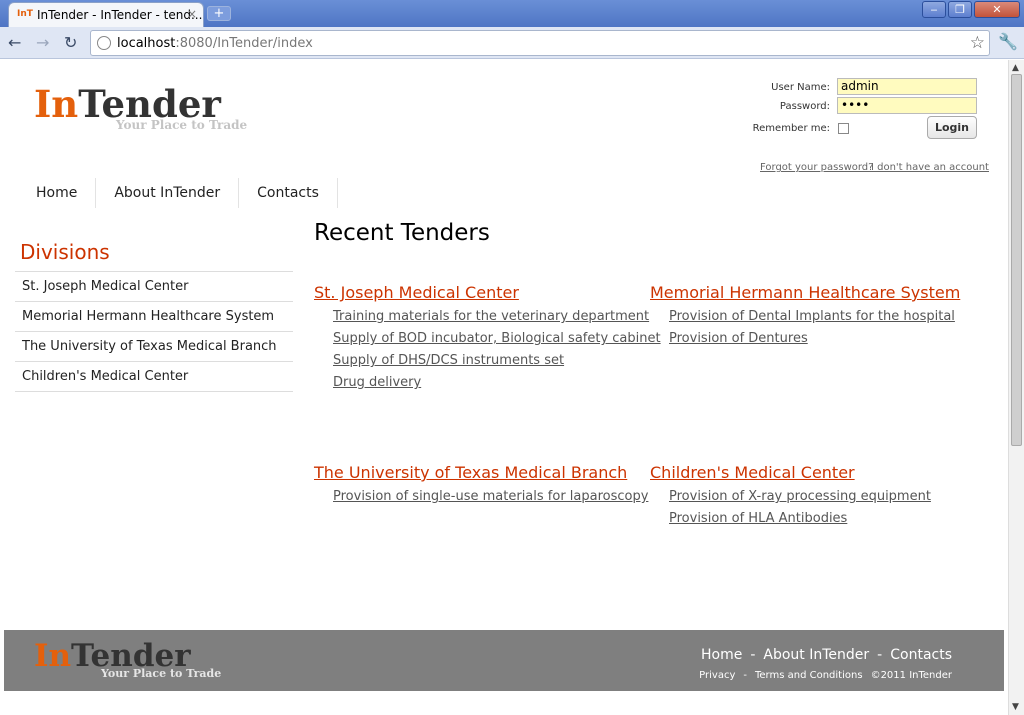  Describe the element at coordinates (154, 287) in the screenshot. I see `division-item: St. Joseph Medical Center` at that location.